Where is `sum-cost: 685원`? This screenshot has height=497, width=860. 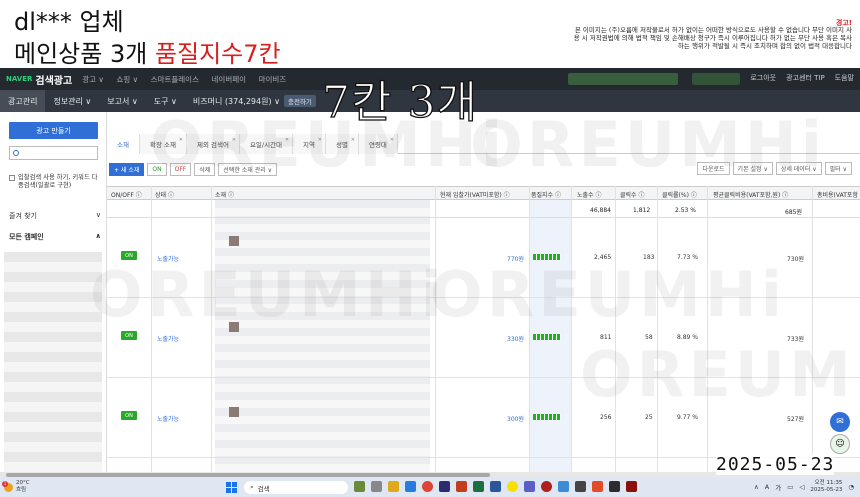
sum-cost: 685원 is located at coordinates (793, 212).